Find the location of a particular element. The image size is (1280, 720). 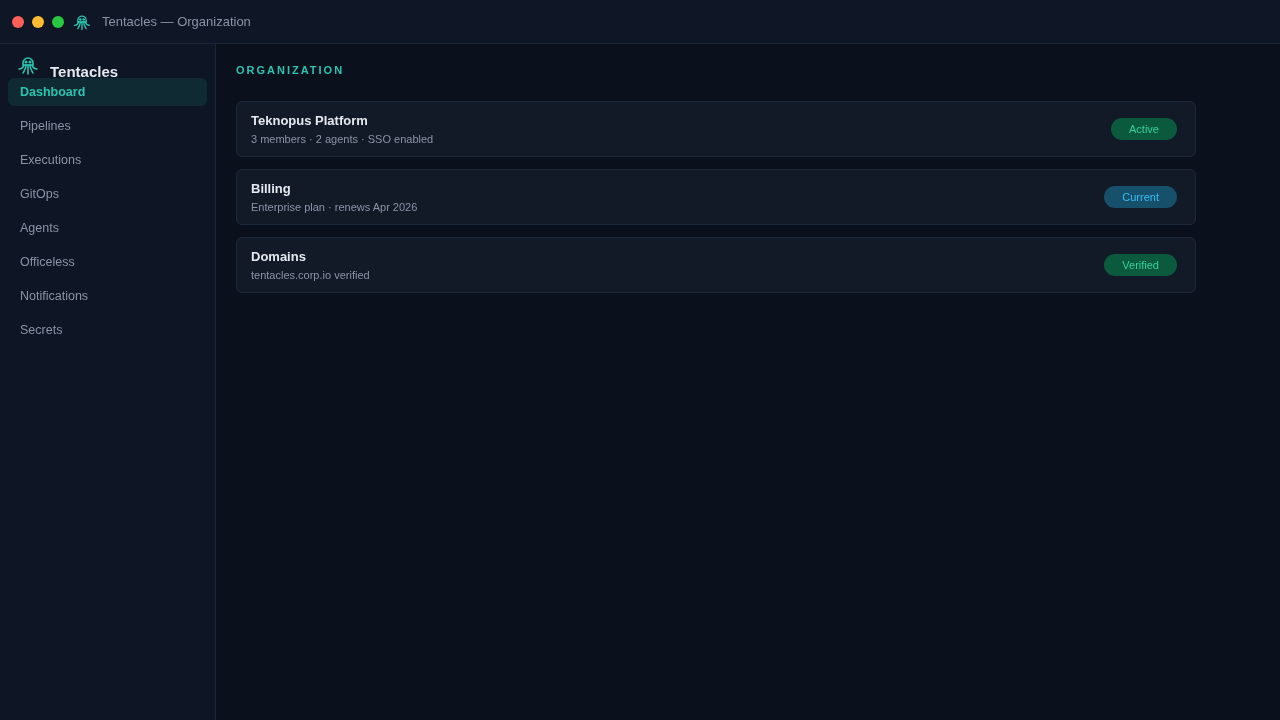

sidebar-item: Dashboard is located at coordinates (107, 92).